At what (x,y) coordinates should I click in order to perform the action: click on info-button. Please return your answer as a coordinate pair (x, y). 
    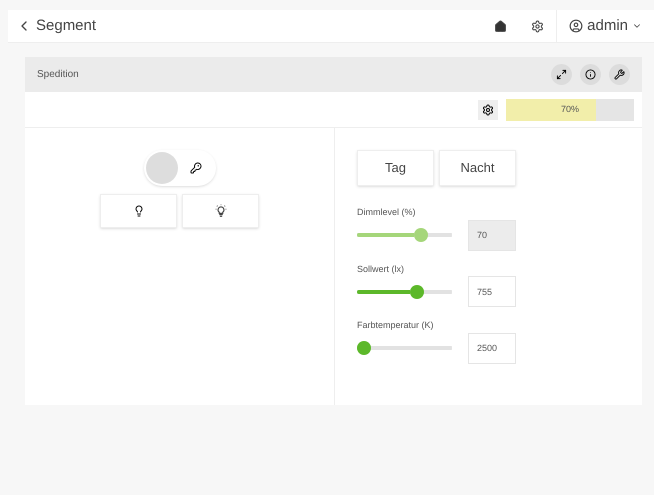
    Looking at the image, I should click on (590, 74).